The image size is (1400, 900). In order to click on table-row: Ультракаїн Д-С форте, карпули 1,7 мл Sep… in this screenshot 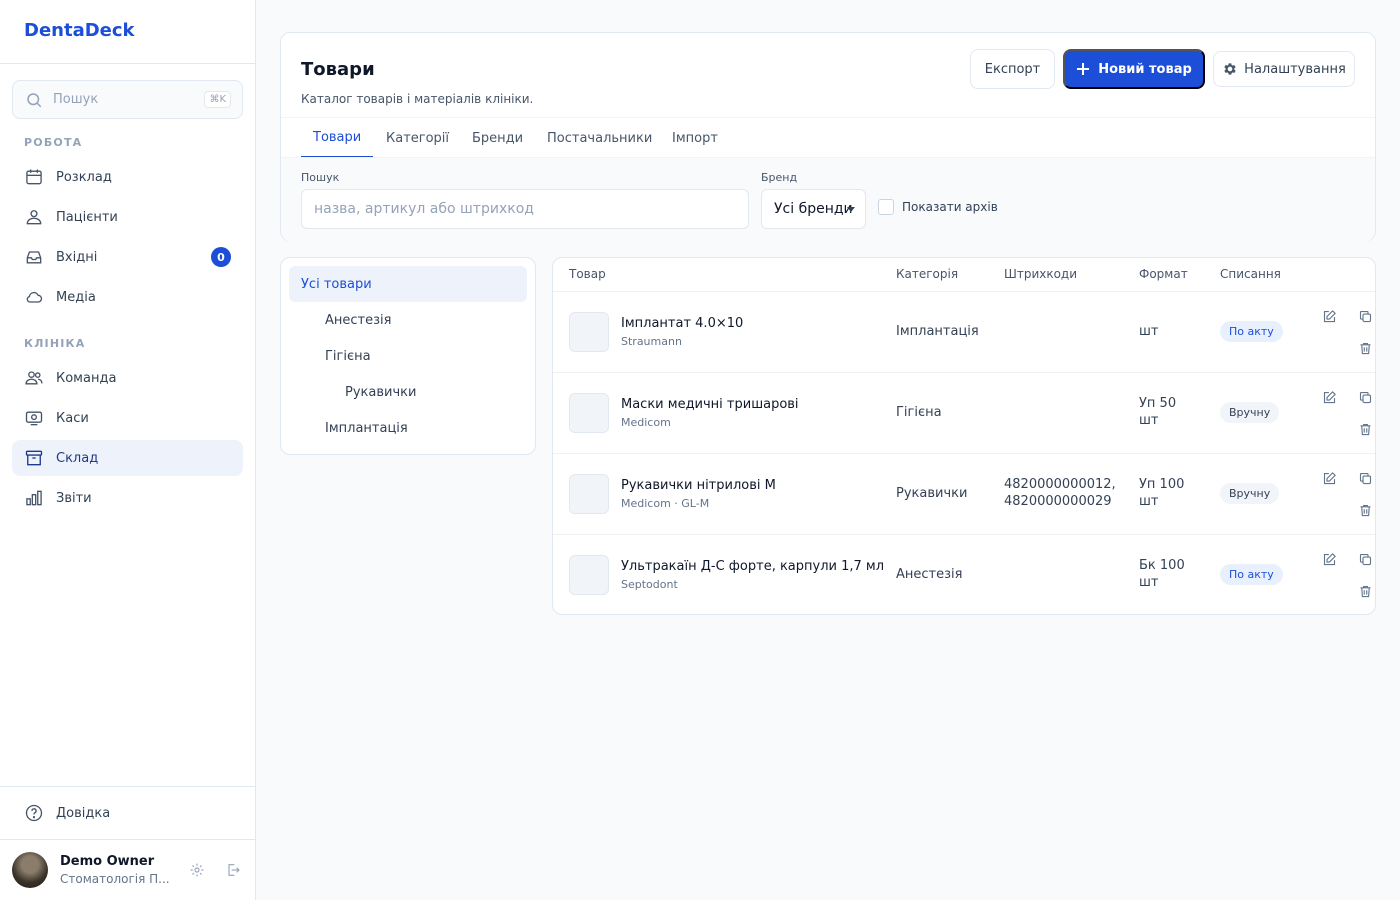, I will do `click(964, 574)`.